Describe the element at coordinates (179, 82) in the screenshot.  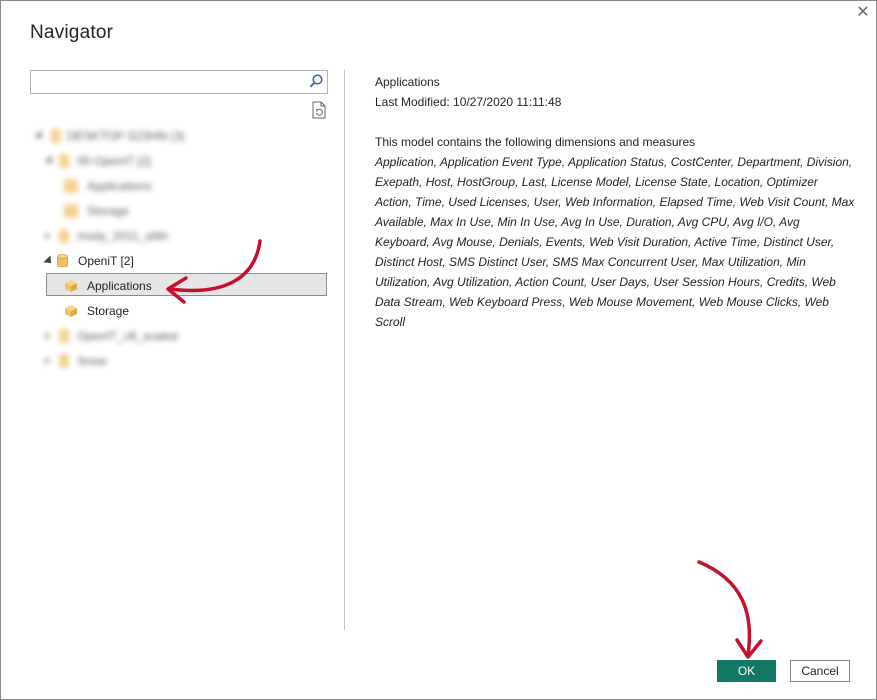
I see `search-input` at that location.